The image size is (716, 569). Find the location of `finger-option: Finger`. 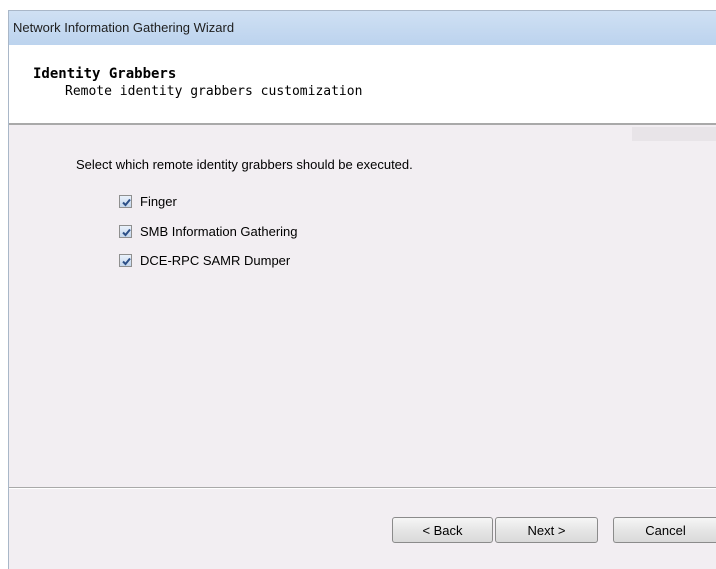

finger-option: Finger is located at coordinates (148, 201).